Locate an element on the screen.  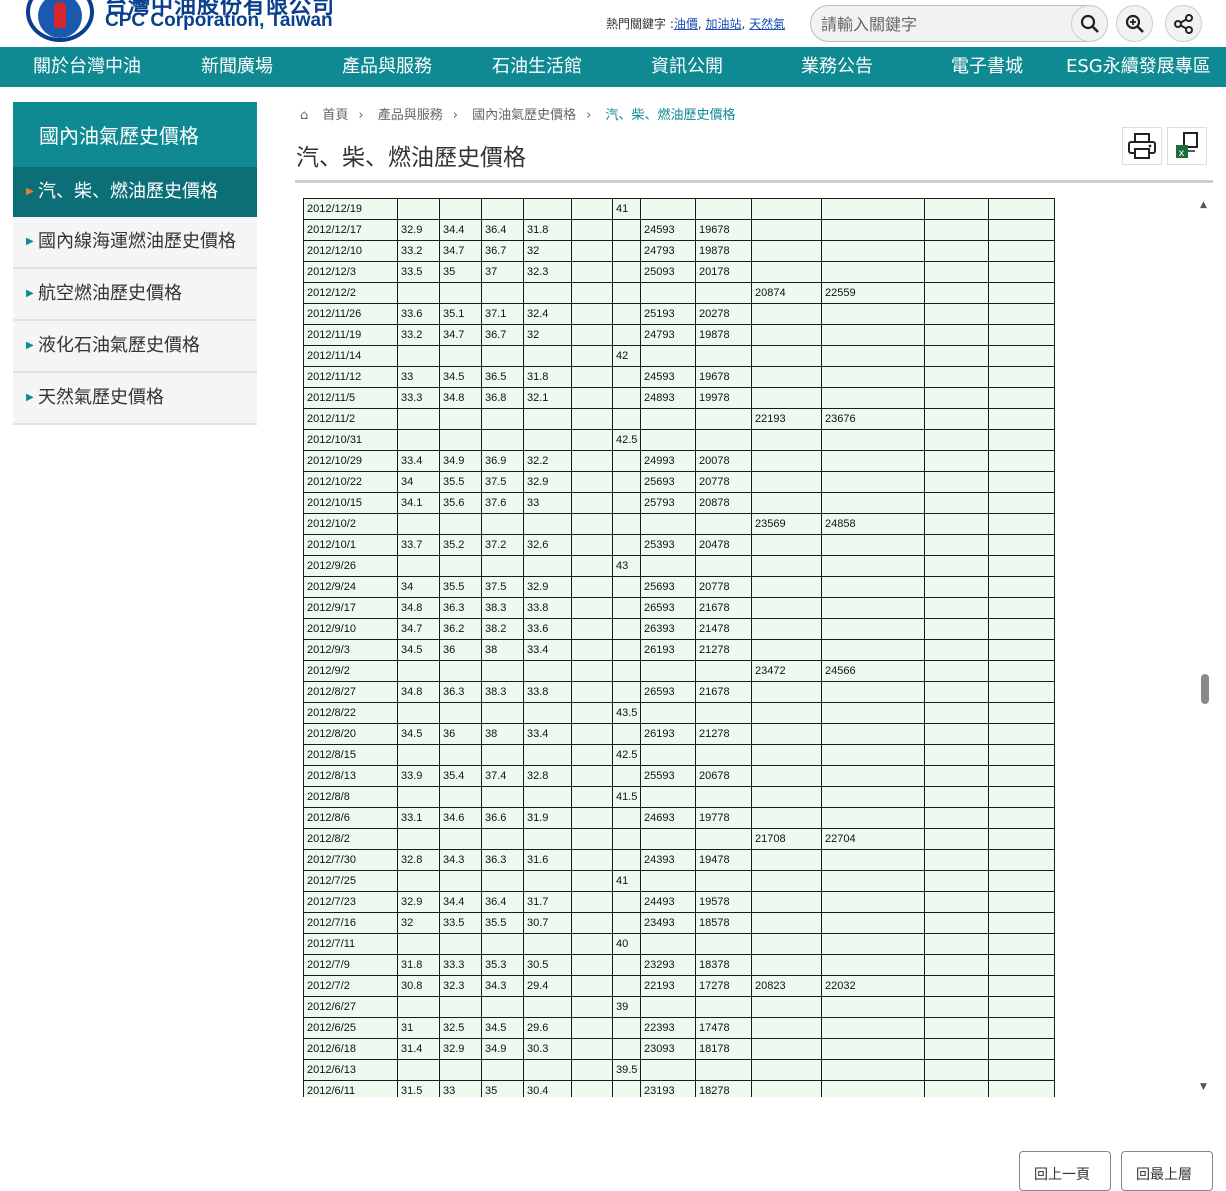
date-cell: 2012/6/27 is located at coordinates (350, 1007).